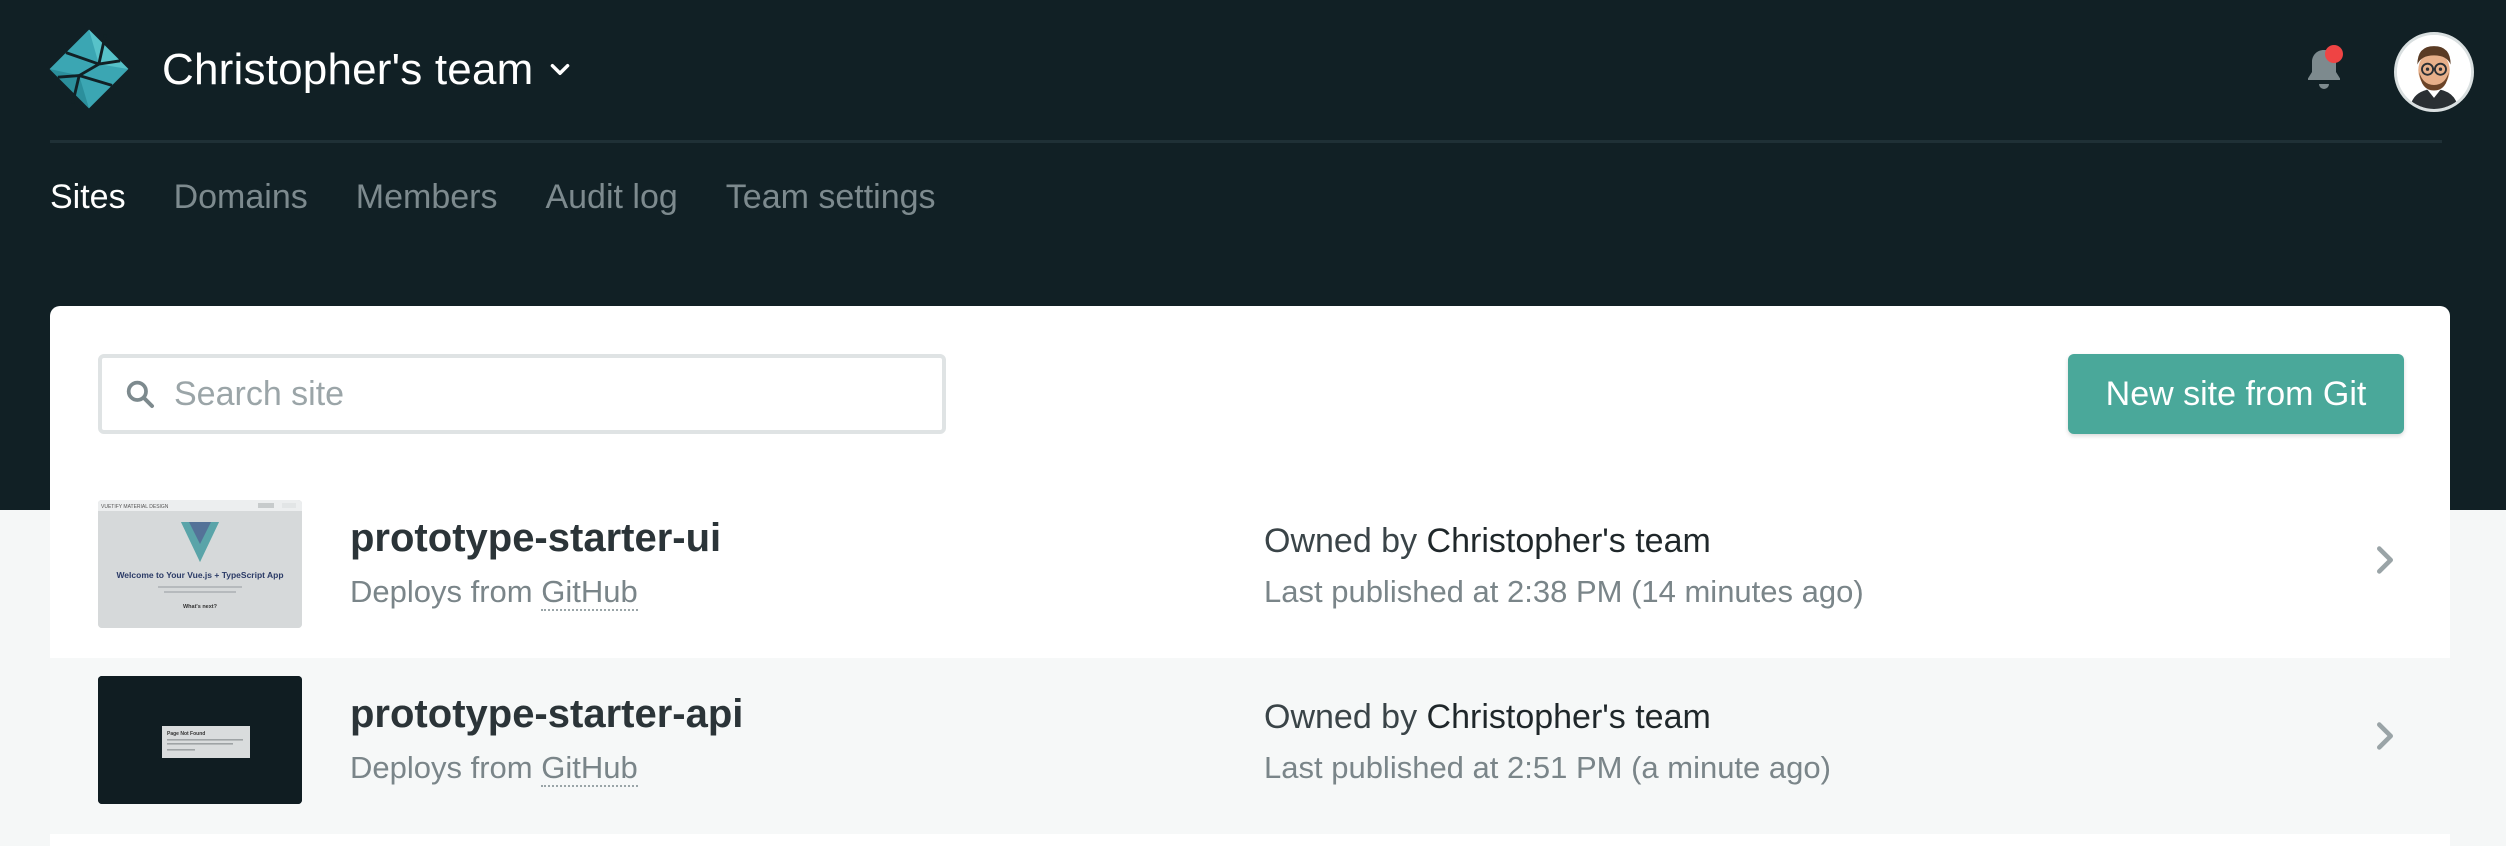 The image size is (2506, 846). Describe the element at coordinates (348, 69) in the screenshot. I see `team-name: Christopher's team` at that location.